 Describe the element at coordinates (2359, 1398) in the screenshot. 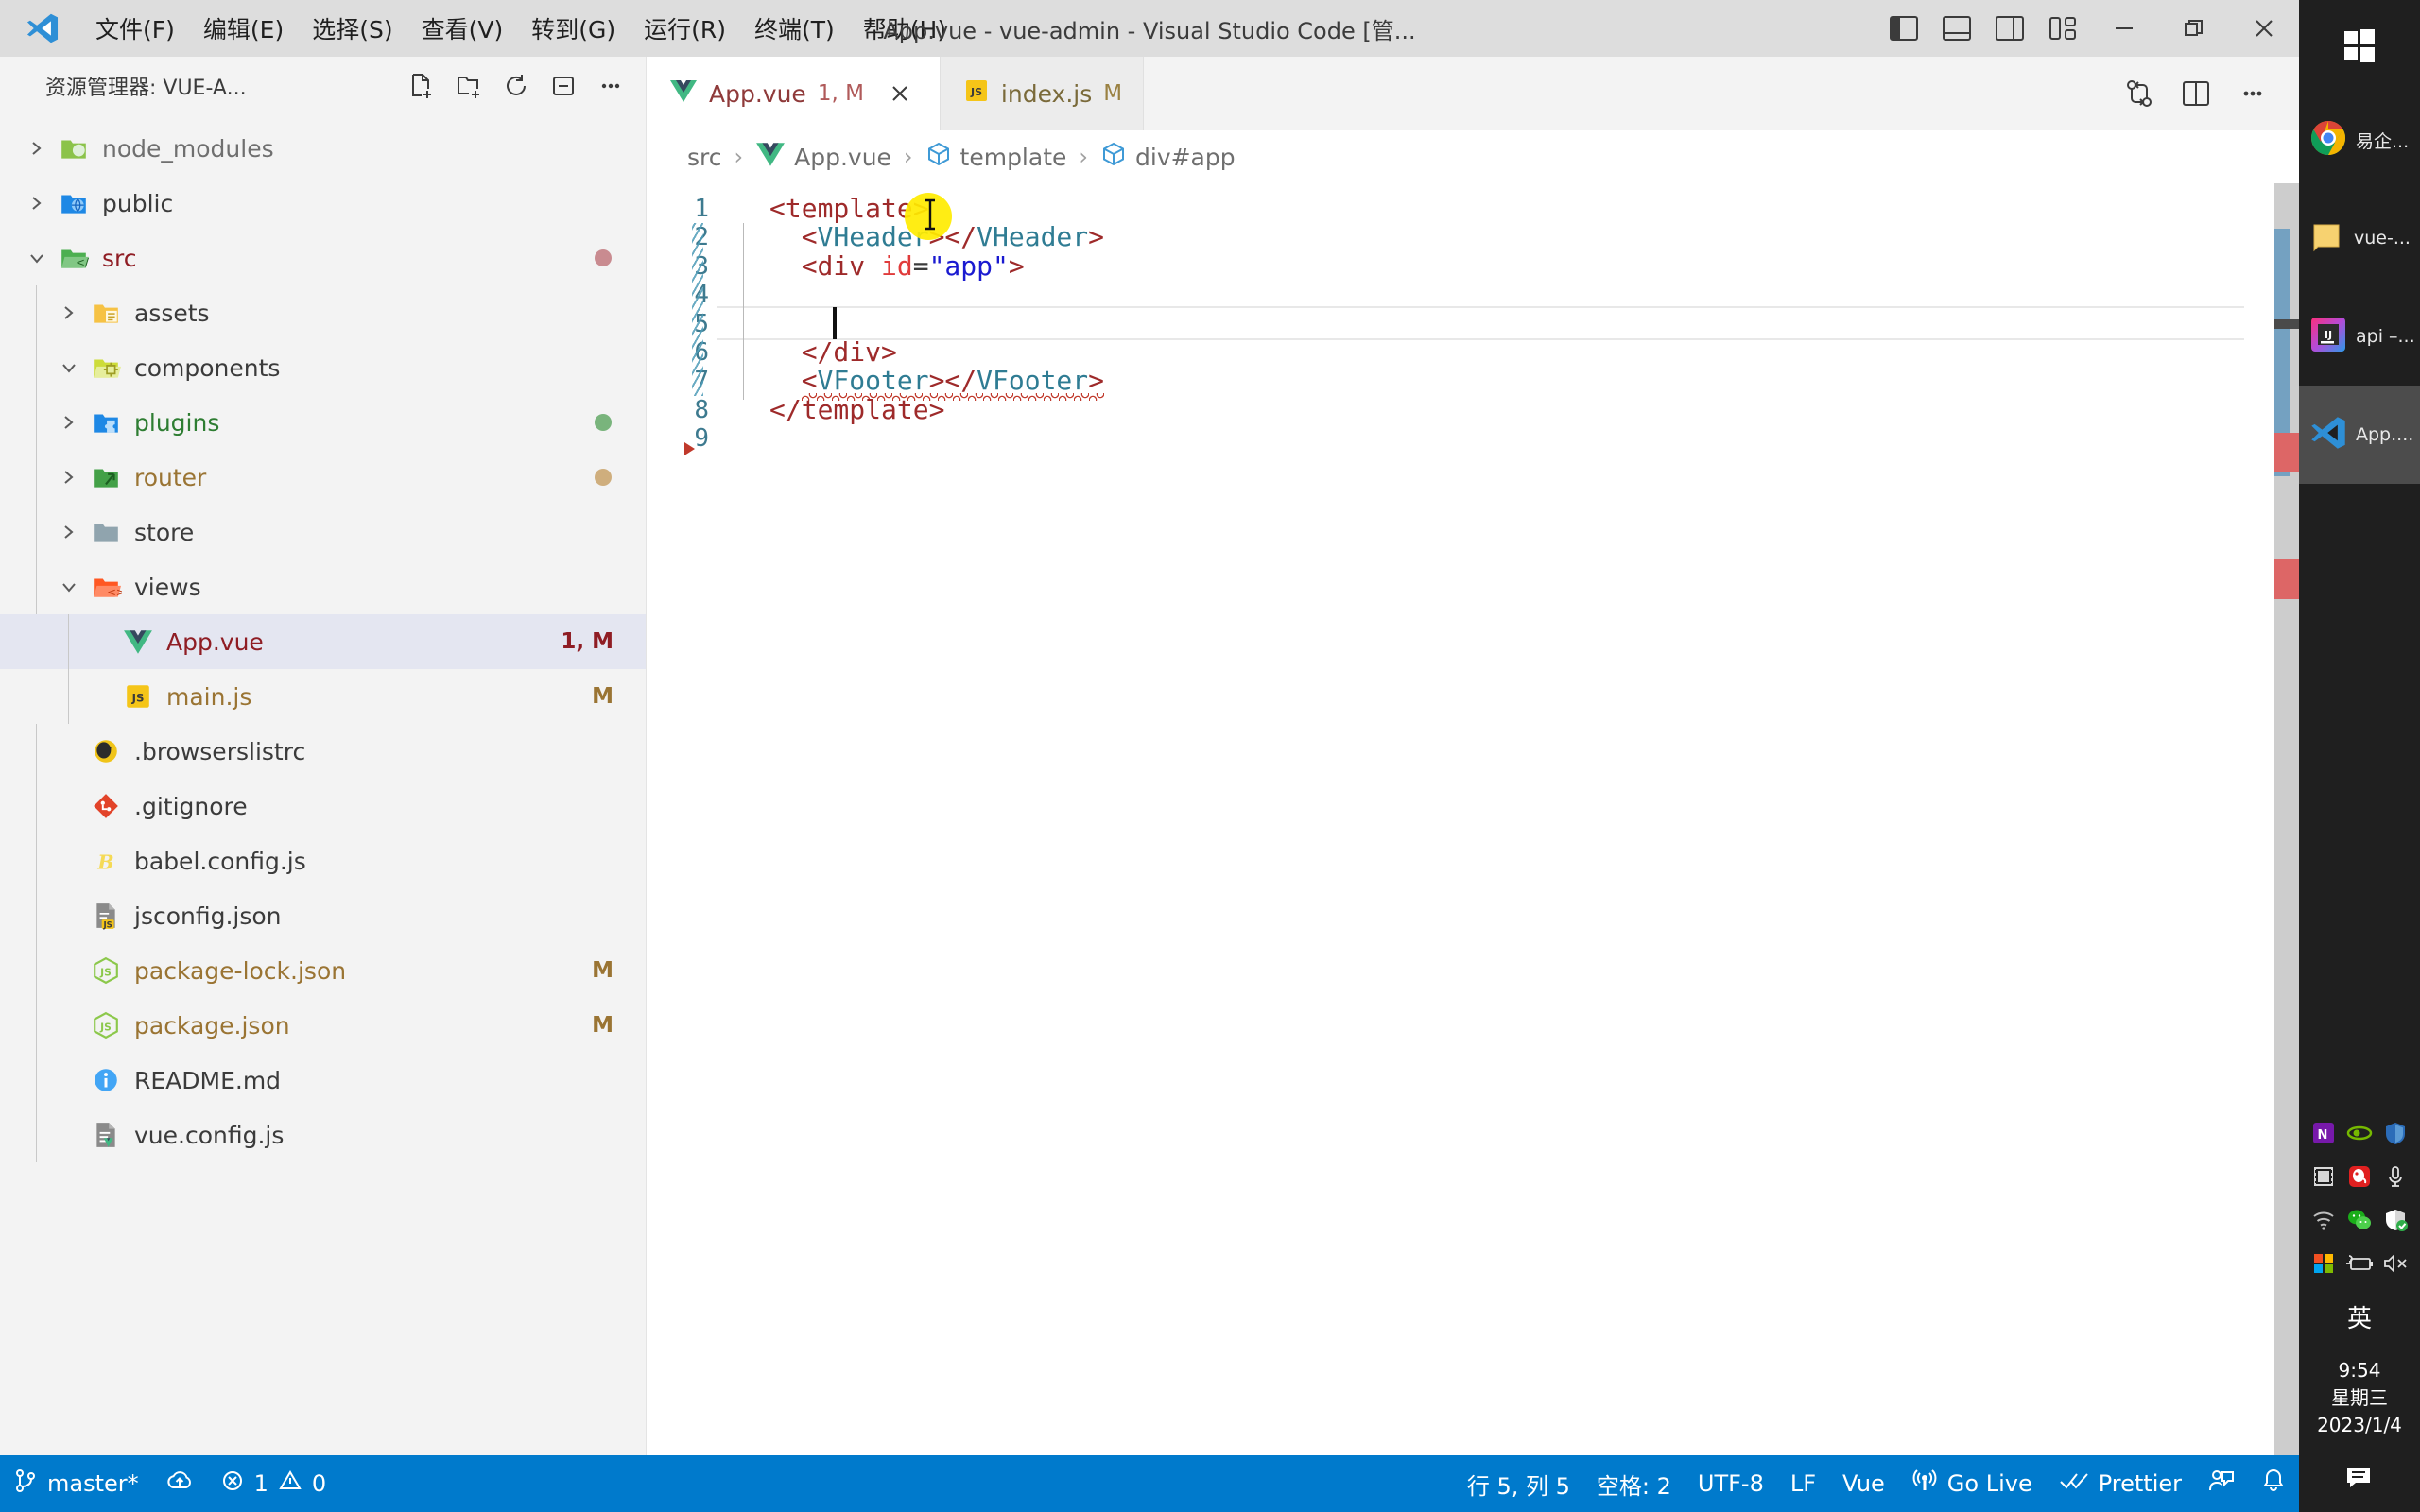

I see `taskbar-clock: 9:54 星期三 2023/1/4` at that location.